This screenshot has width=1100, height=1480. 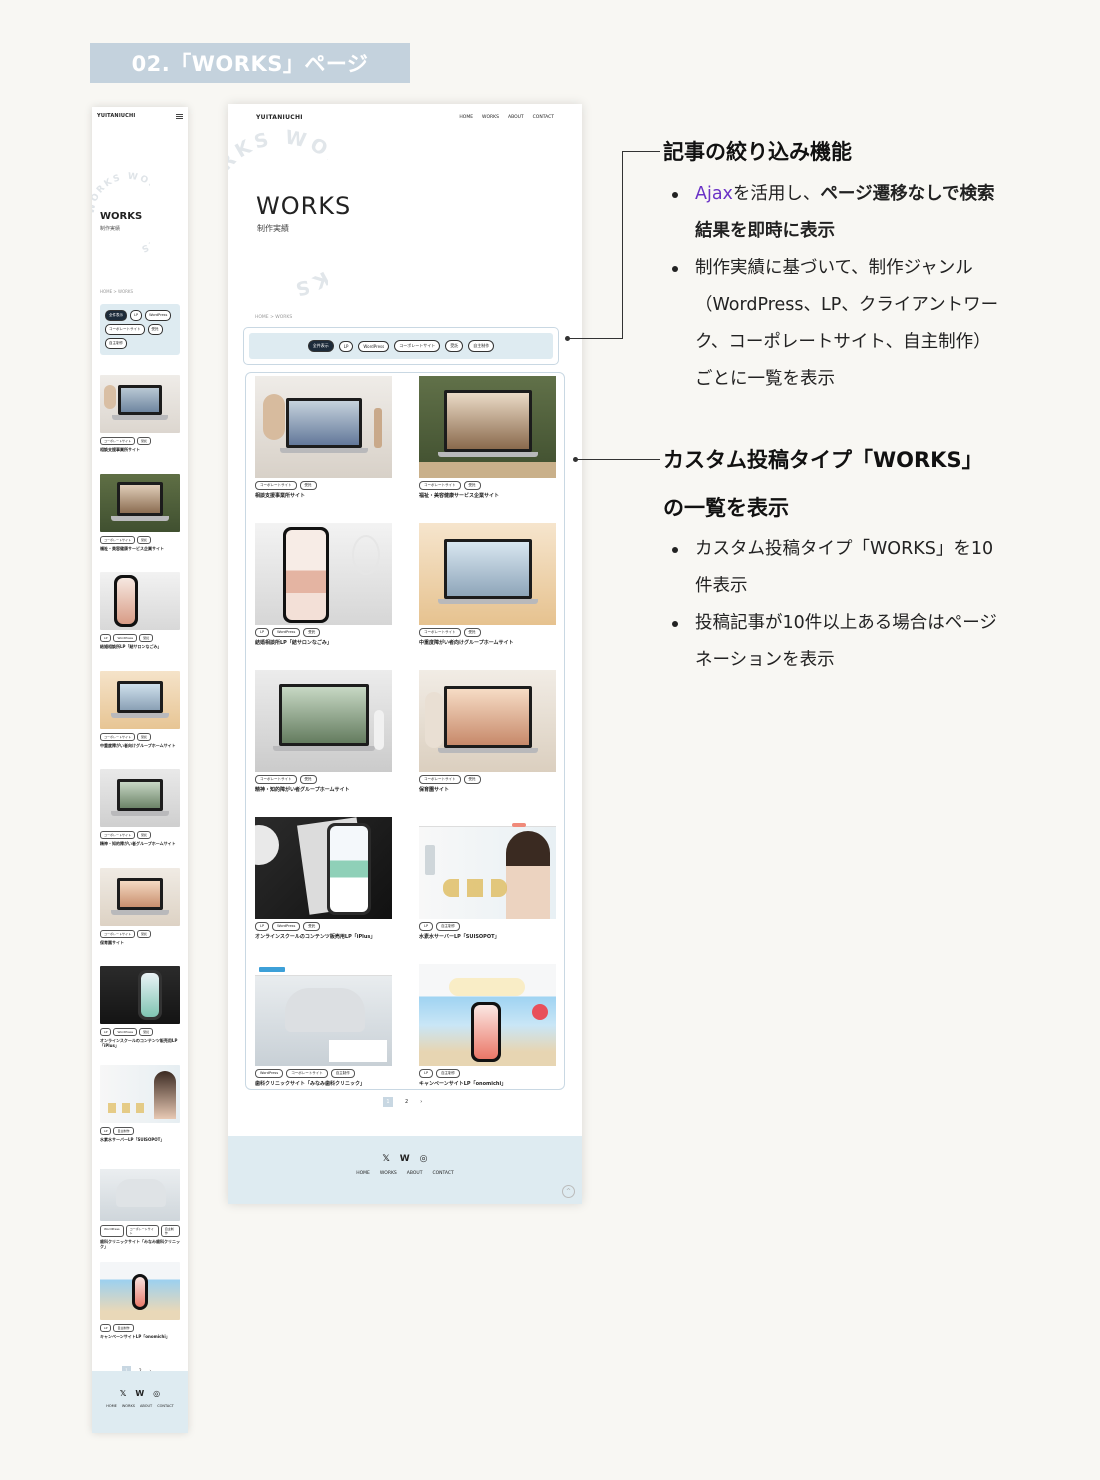 I want to click on nav-contact: CONTACT, so click(x=543, y=117).